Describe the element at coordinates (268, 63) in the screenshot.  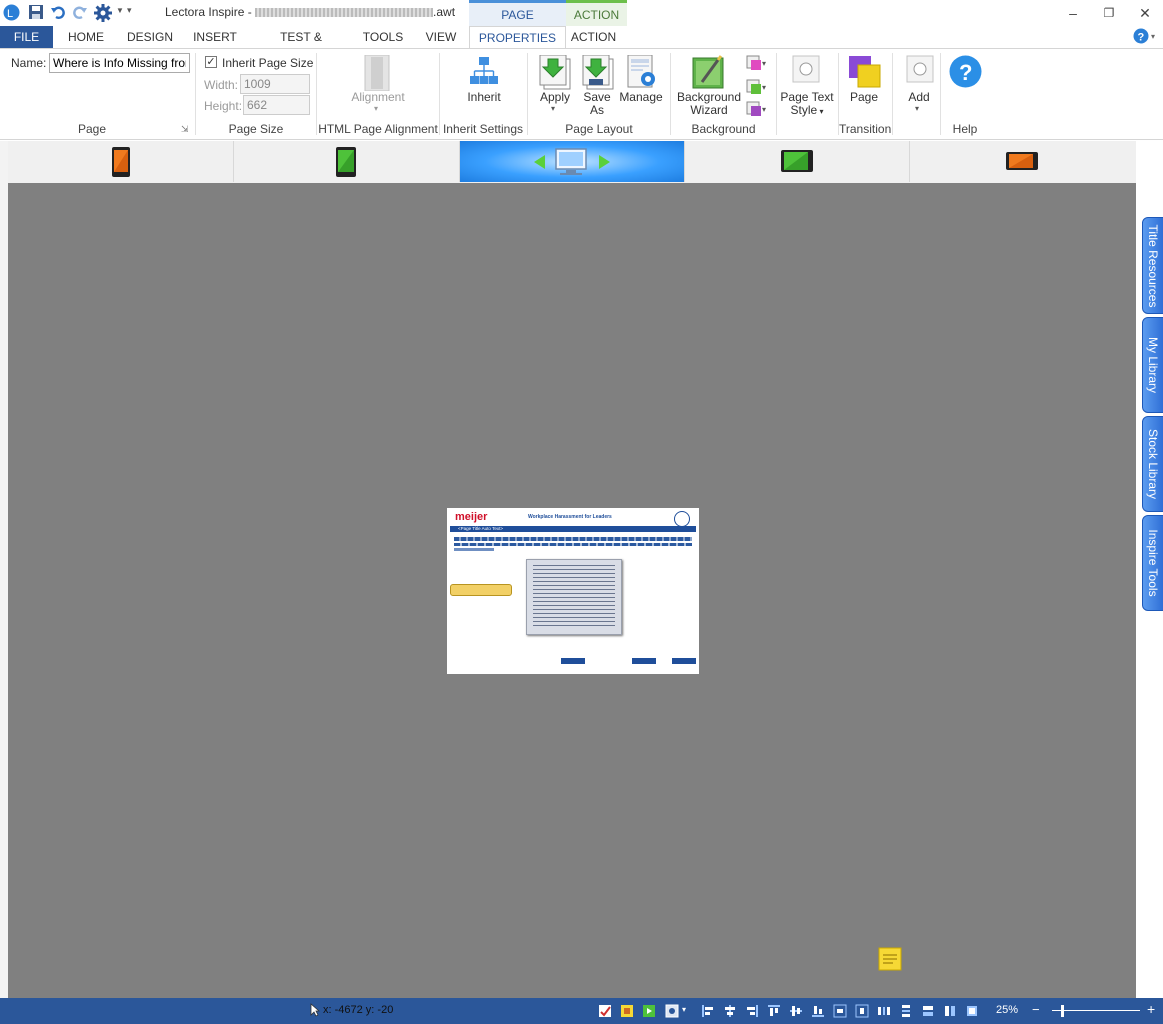
I see `inherit-page-size-label: Inherit Page Size` at that location.